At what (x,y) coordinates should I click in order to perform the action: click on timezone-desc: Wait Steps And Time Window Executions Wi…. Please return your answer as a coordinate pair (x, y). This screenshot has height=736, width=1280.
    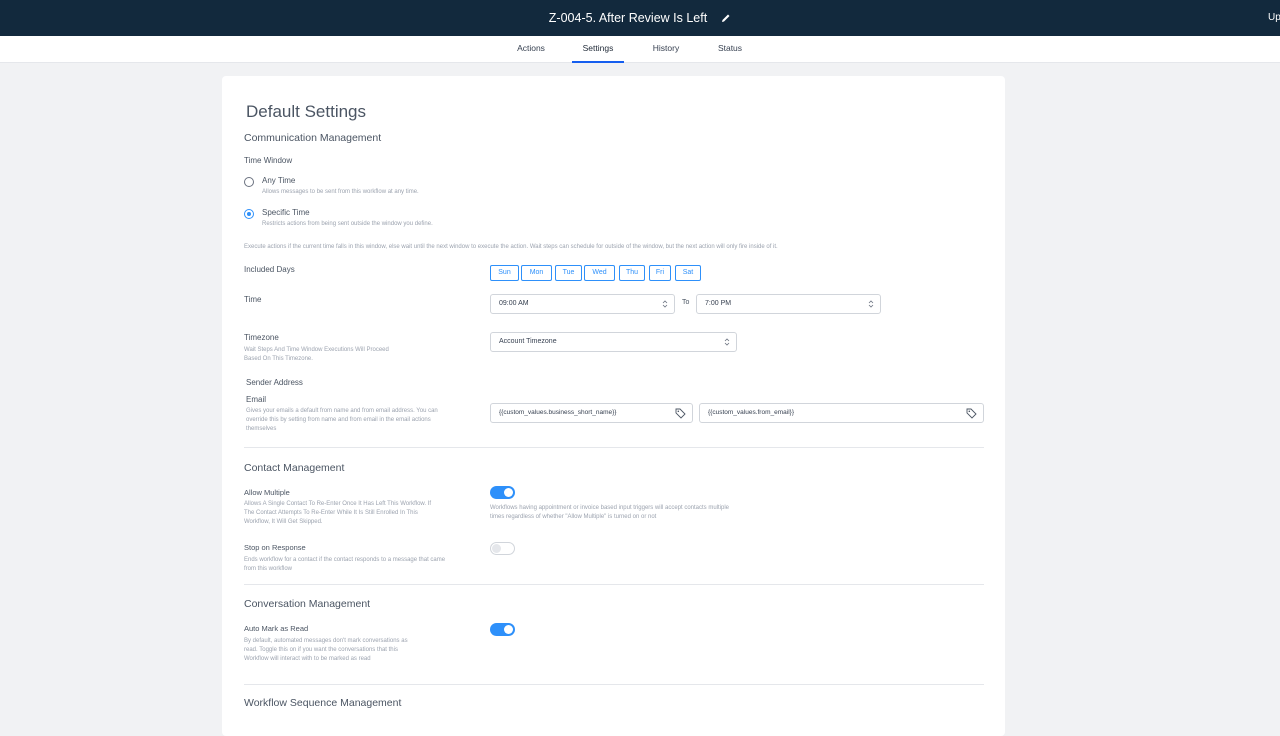
    Looking at the image, I should click on (316, 354).